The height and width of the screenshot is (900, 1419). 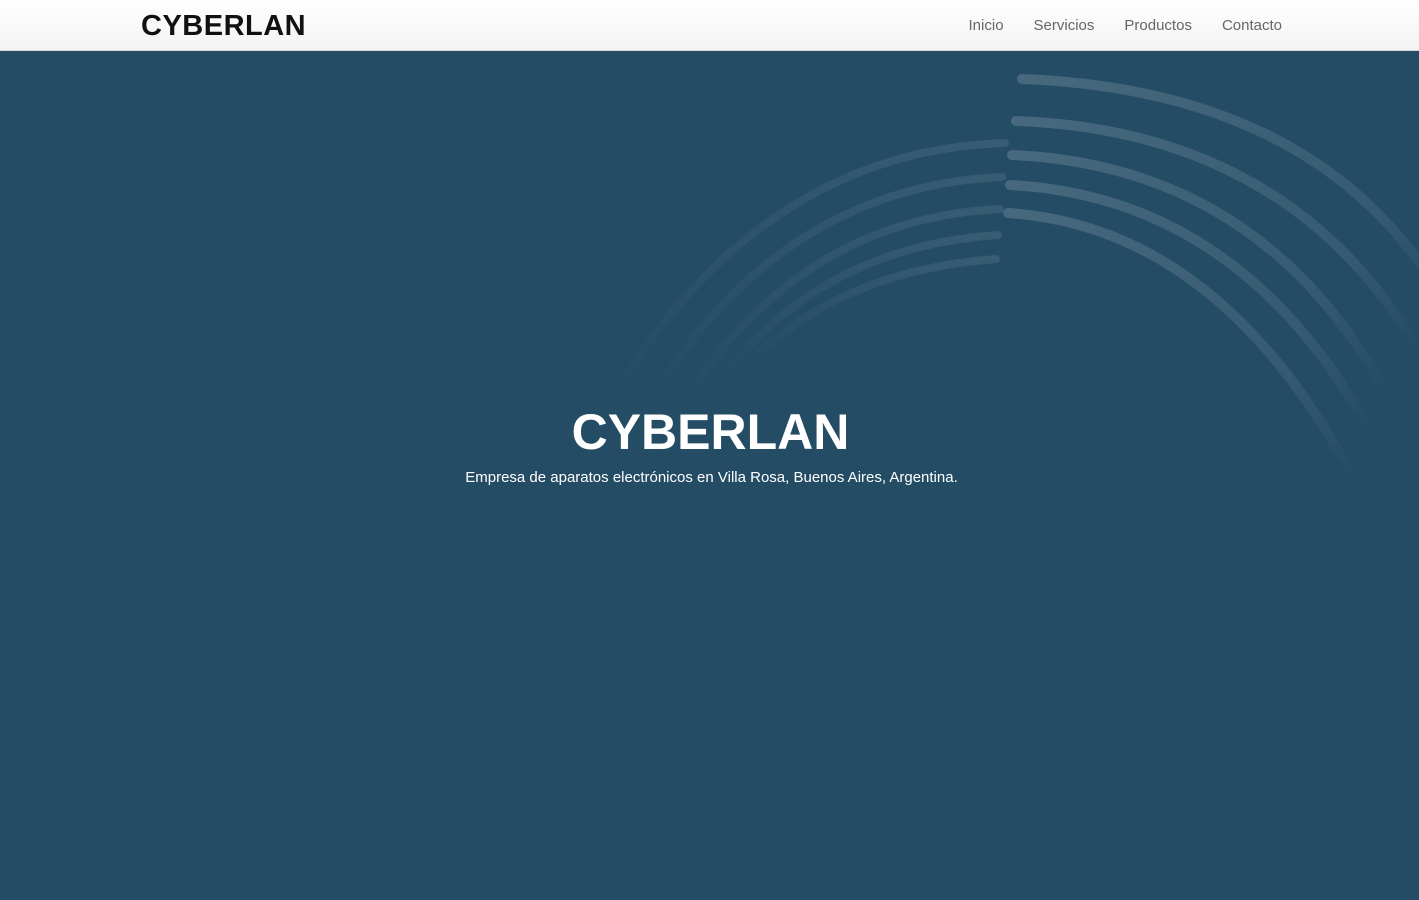 What do you see at coordinates (807, 272) in the screenshot?
I see `left-arc-group` at bounding box center [807, 272].